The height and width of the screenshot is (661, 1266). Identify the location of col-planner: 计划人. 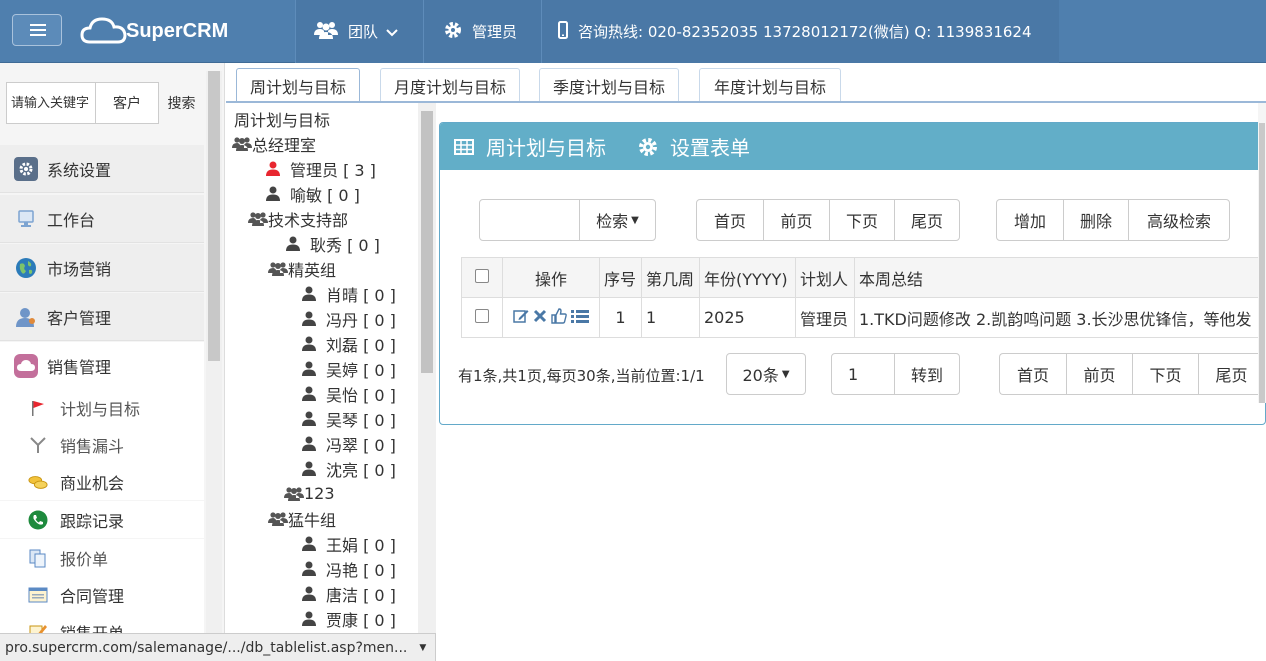
(825, 277).